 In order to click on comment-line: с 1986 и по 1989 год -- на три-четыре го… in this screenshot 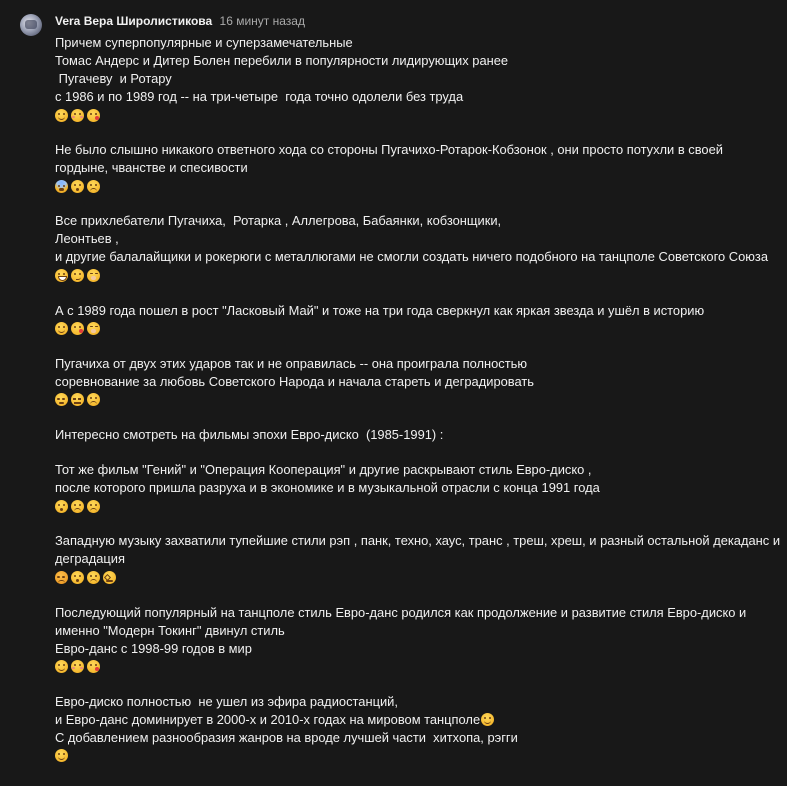, I will do `click(259, 96)`.